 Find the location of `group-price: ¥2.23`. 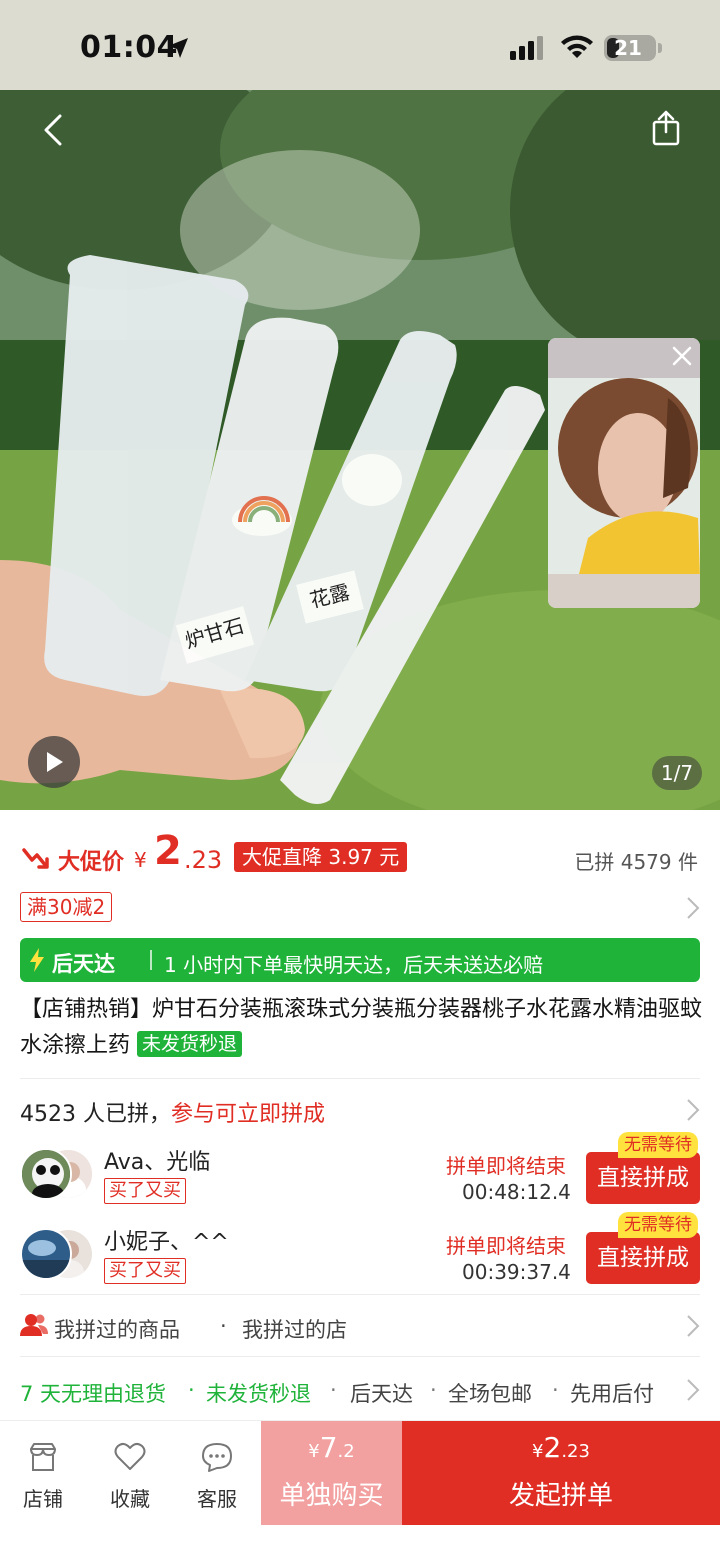

group-price: ¥2.23 is located at coordinates (561, 1447).